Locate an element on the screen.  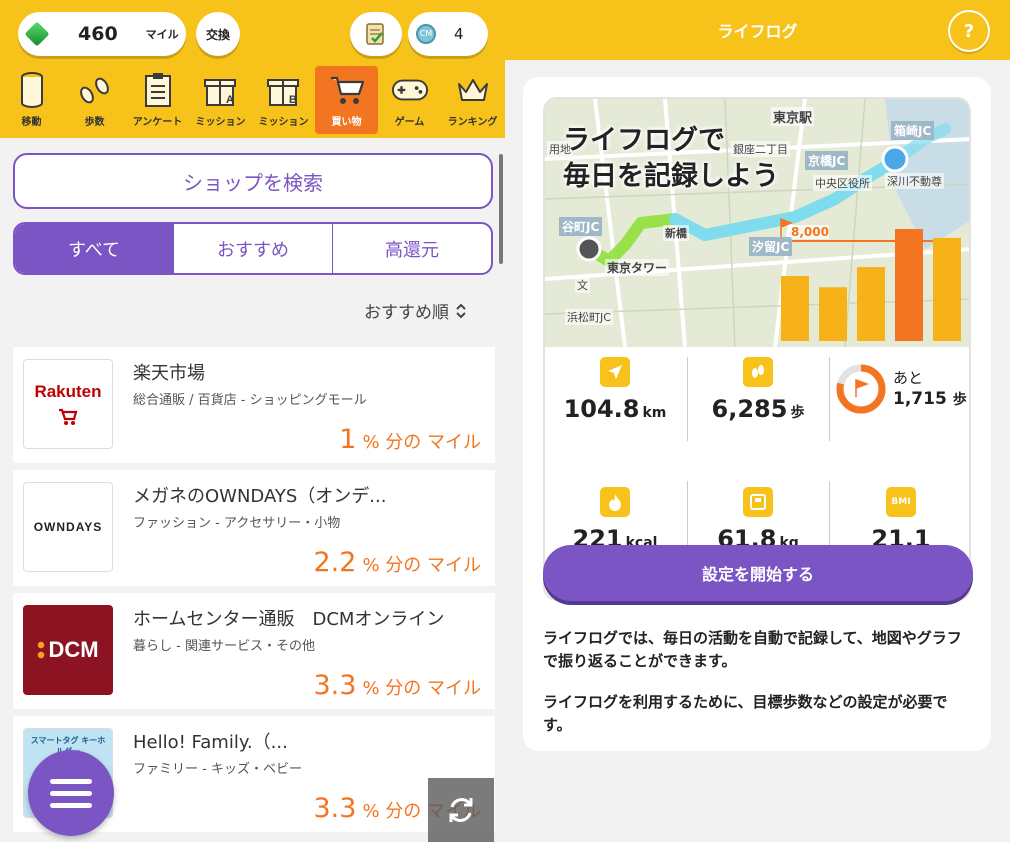
steps-value: 6,285 is located at coordinates (749, 409).